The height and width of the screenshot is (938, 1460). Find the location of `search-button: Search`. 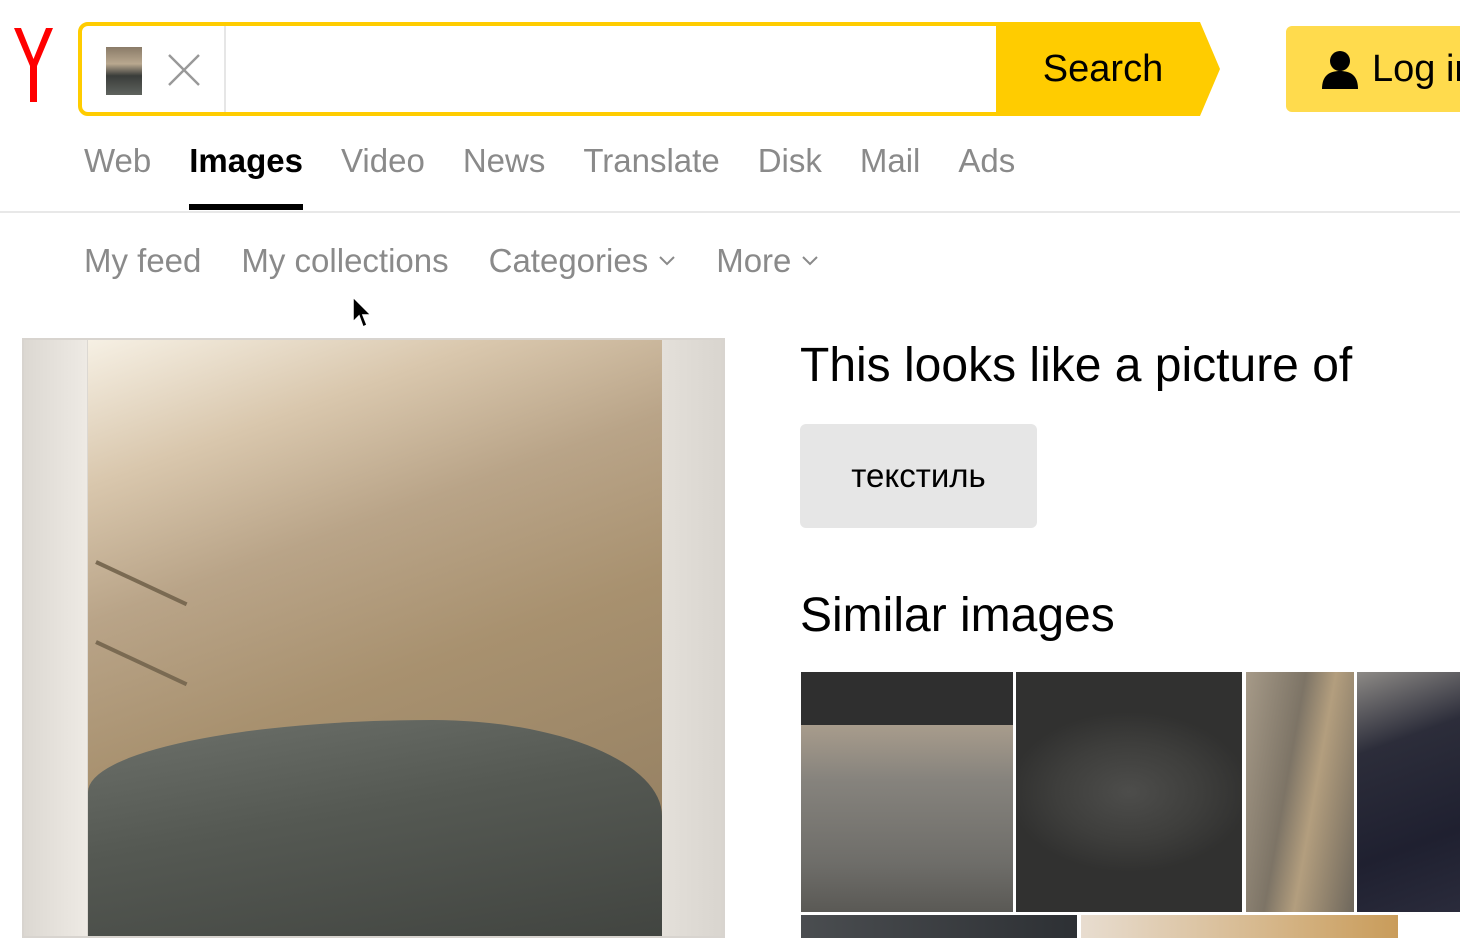

search-button: Search is located at coordinates (1108, 69).